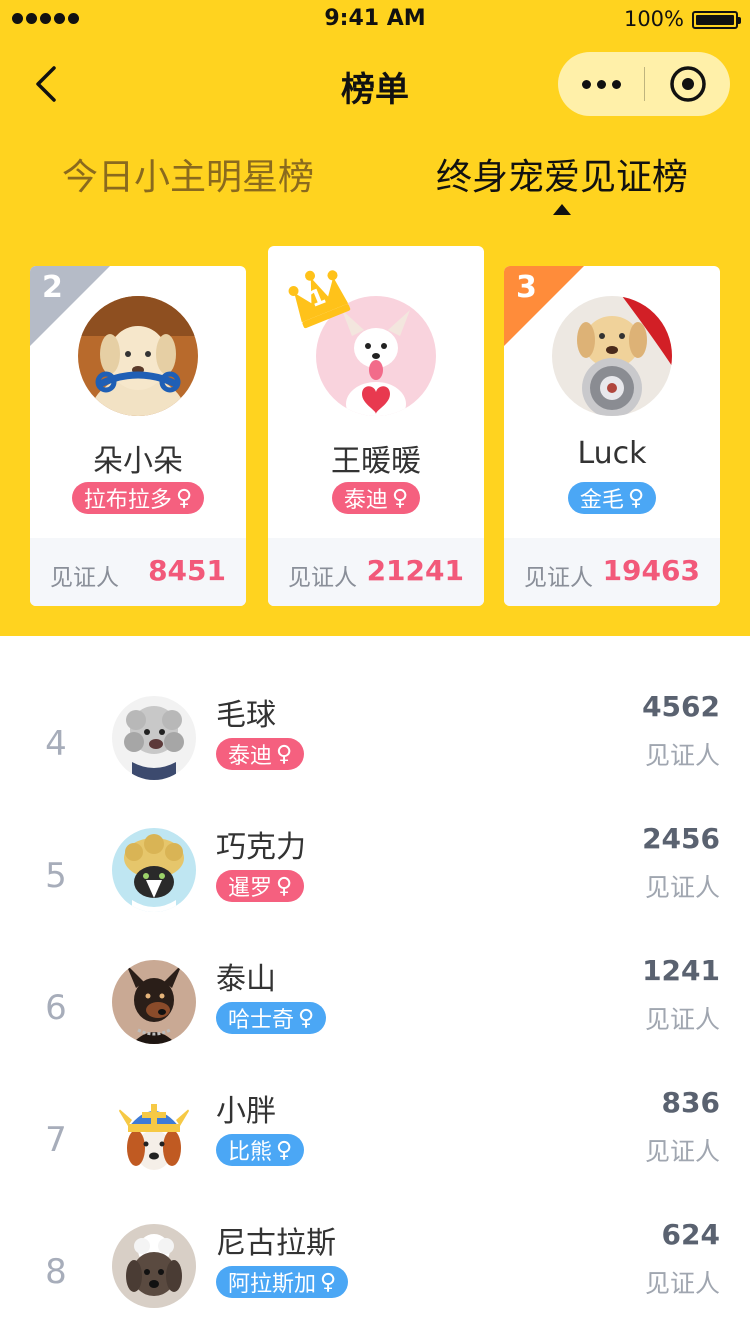 This screenshot has width=750, height=1334. I want to click on list-item: 4 毛球 泰迪 ♀ 4562 见证人, so click(375, 745).